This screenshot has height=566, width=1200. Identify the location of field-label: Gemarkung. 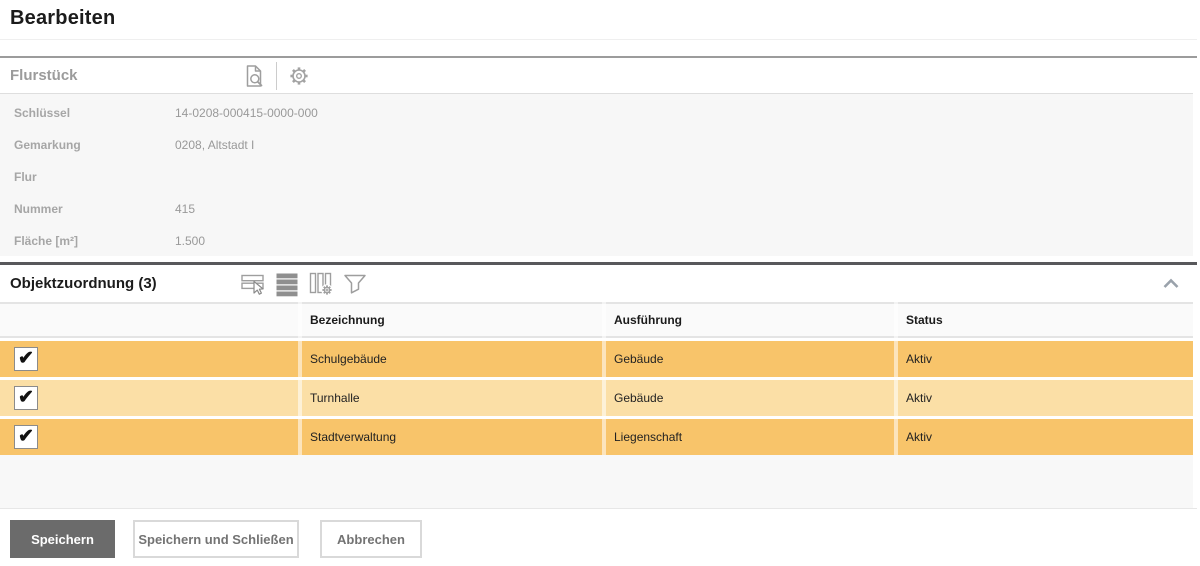
(47, 145).